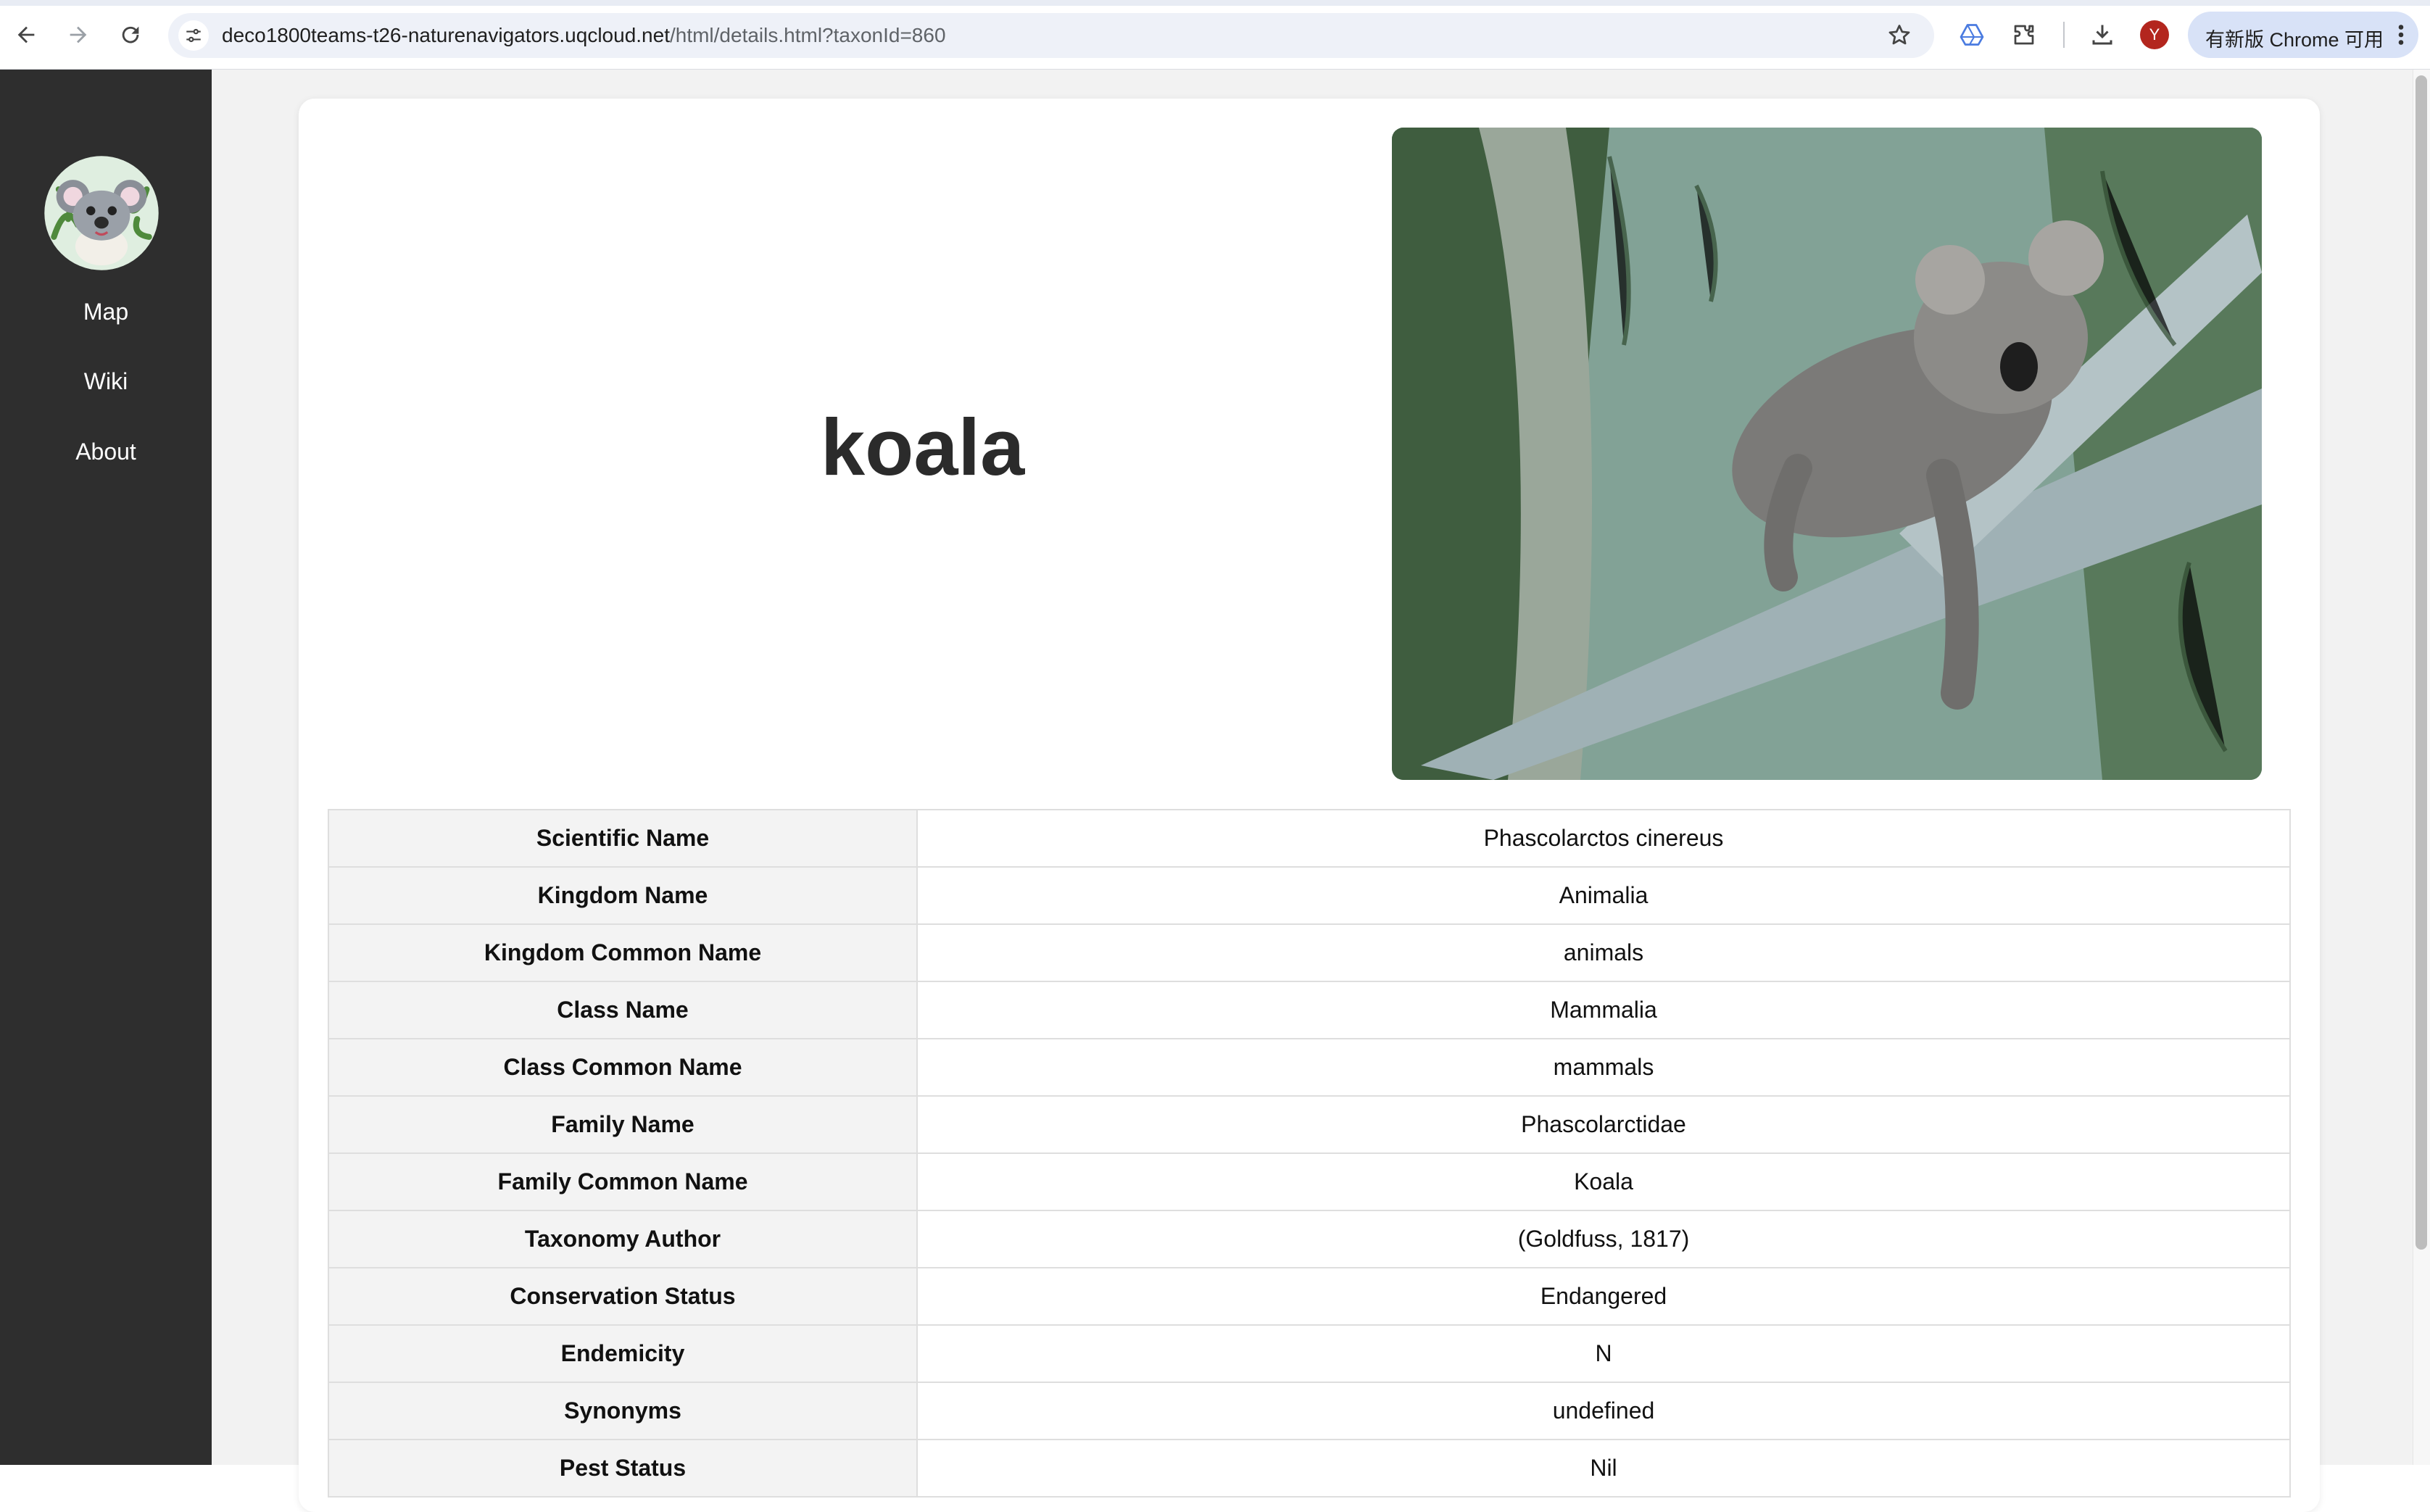  What do you see at coordinates (193, 35) in the screenshot?
I see `site-settings-icon` at bounding box center [193, 35].